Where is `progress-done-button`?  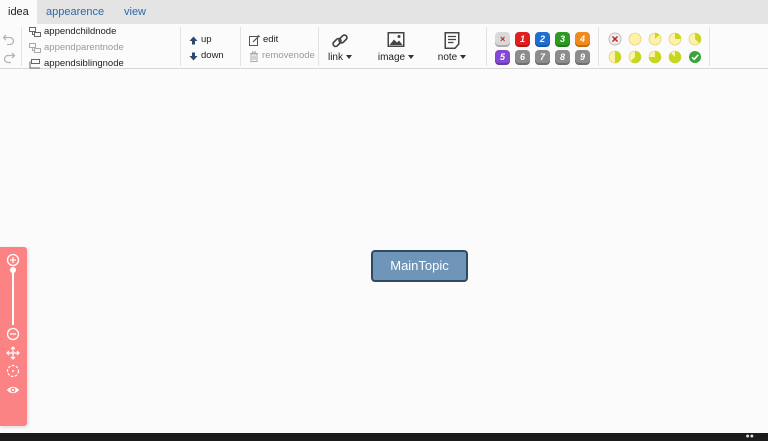 progress-done-button is located at coordinates (695, 57).